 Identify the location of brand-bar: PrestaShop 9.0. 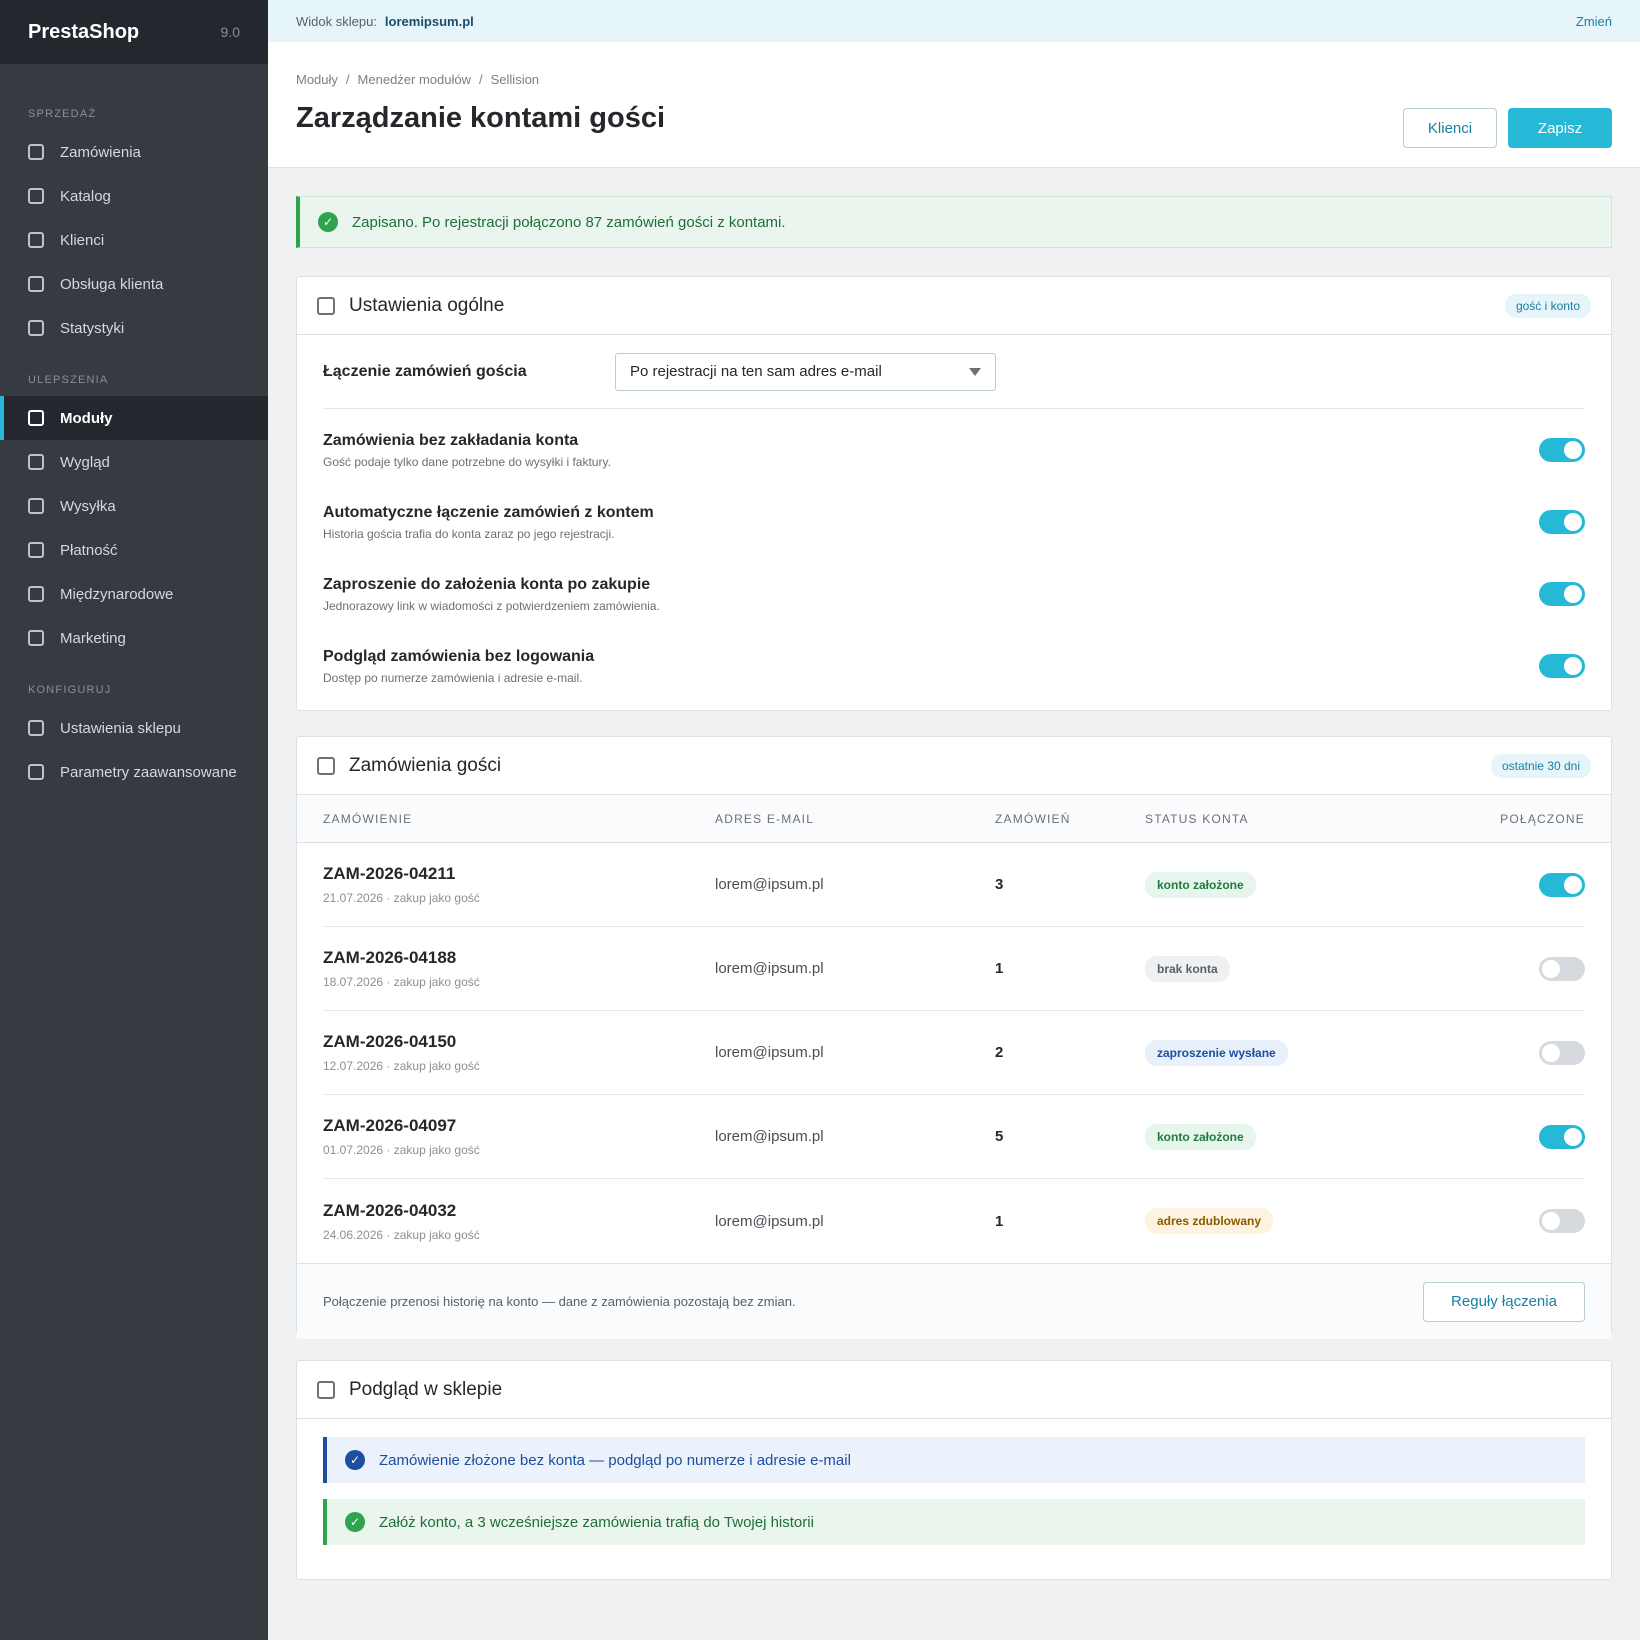
(134, 32).